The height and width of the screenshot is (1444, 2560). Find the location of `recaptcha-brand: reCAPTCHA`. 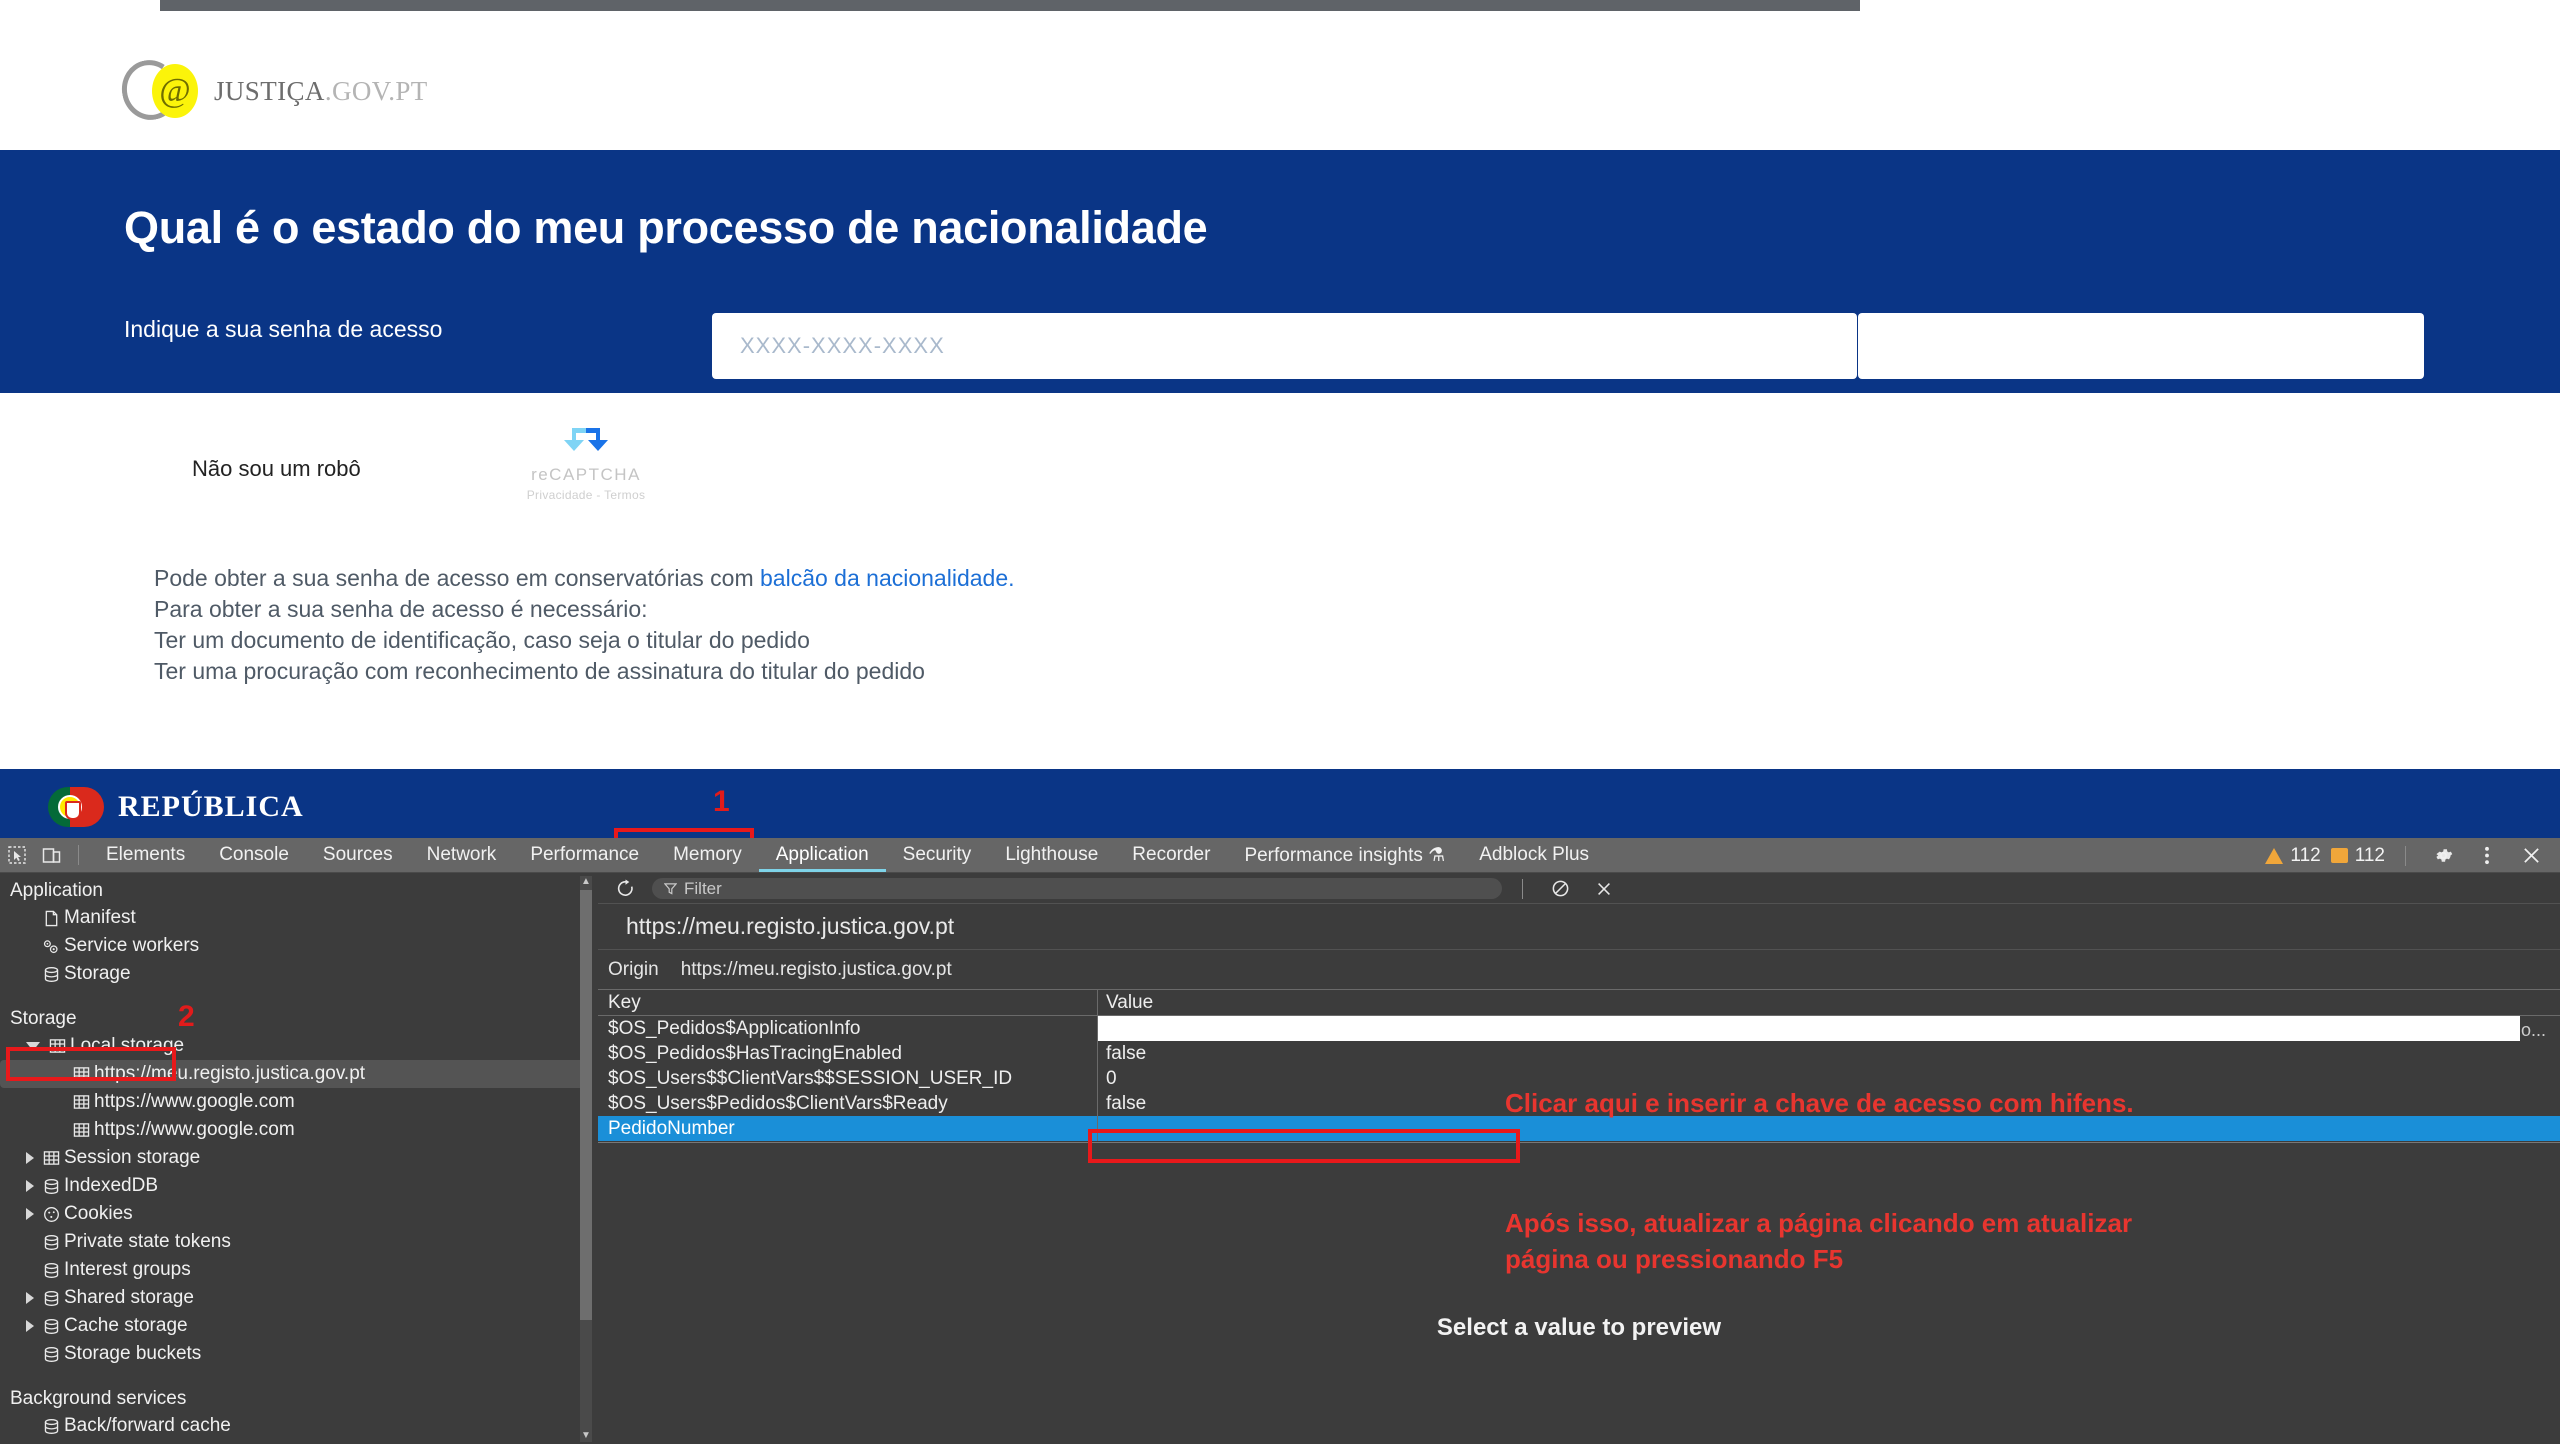

recaptcha-brand: reCAPTCHA is located at coordinates (586, 474).